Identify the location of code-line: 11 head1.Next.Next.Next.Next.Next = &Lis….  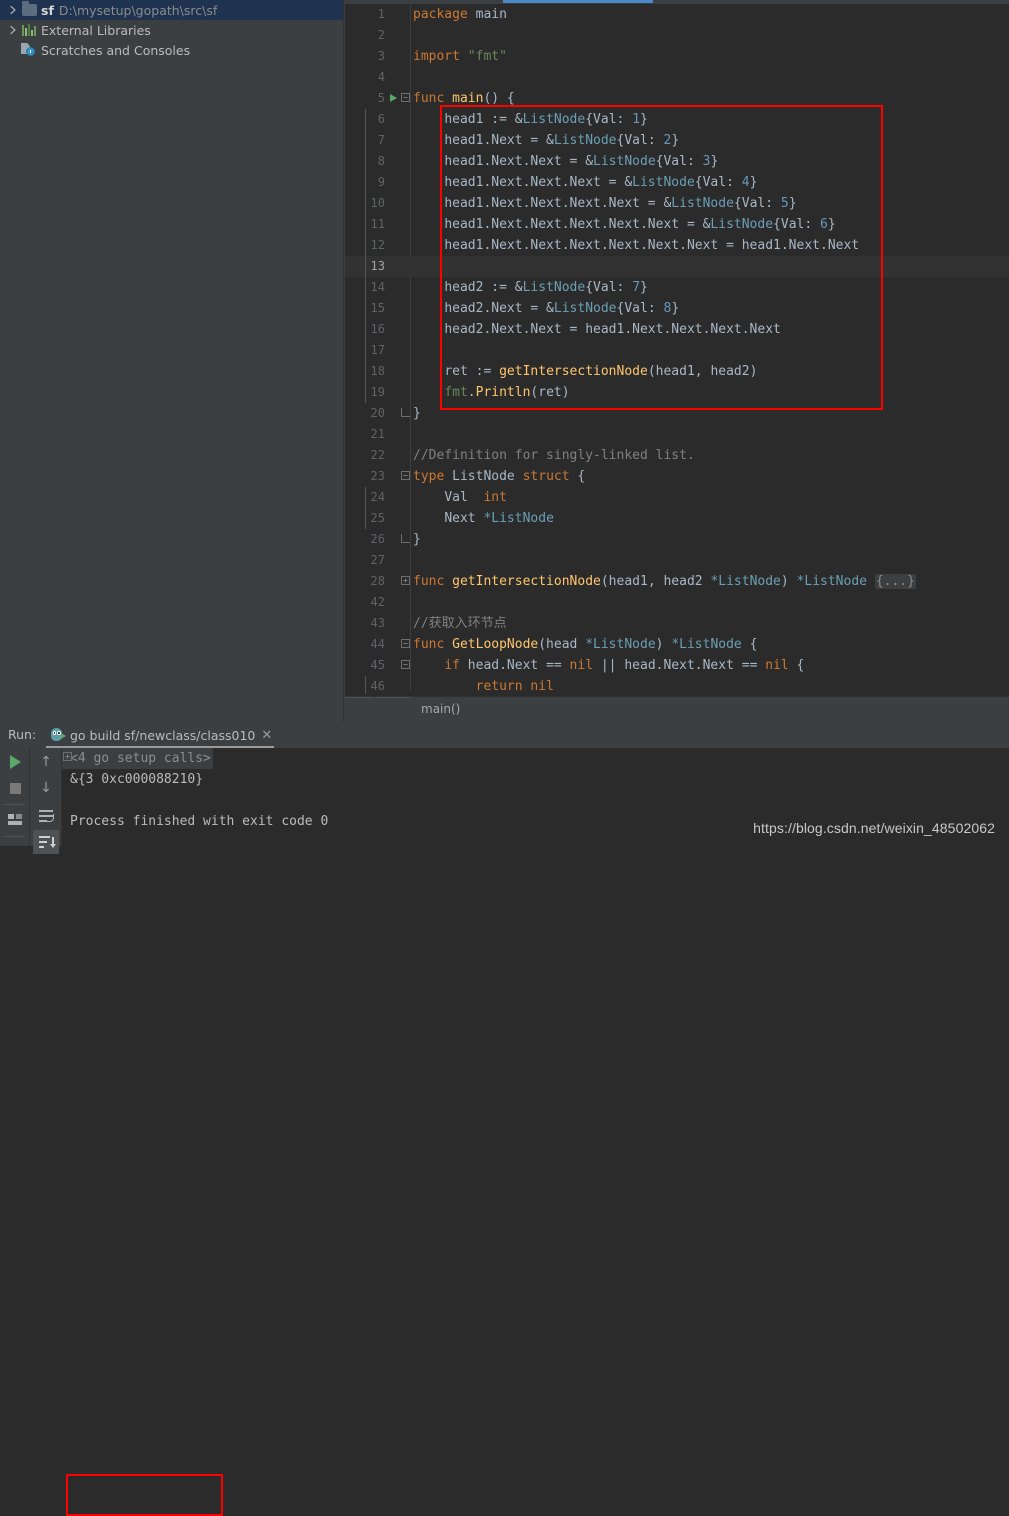
(677, 224).